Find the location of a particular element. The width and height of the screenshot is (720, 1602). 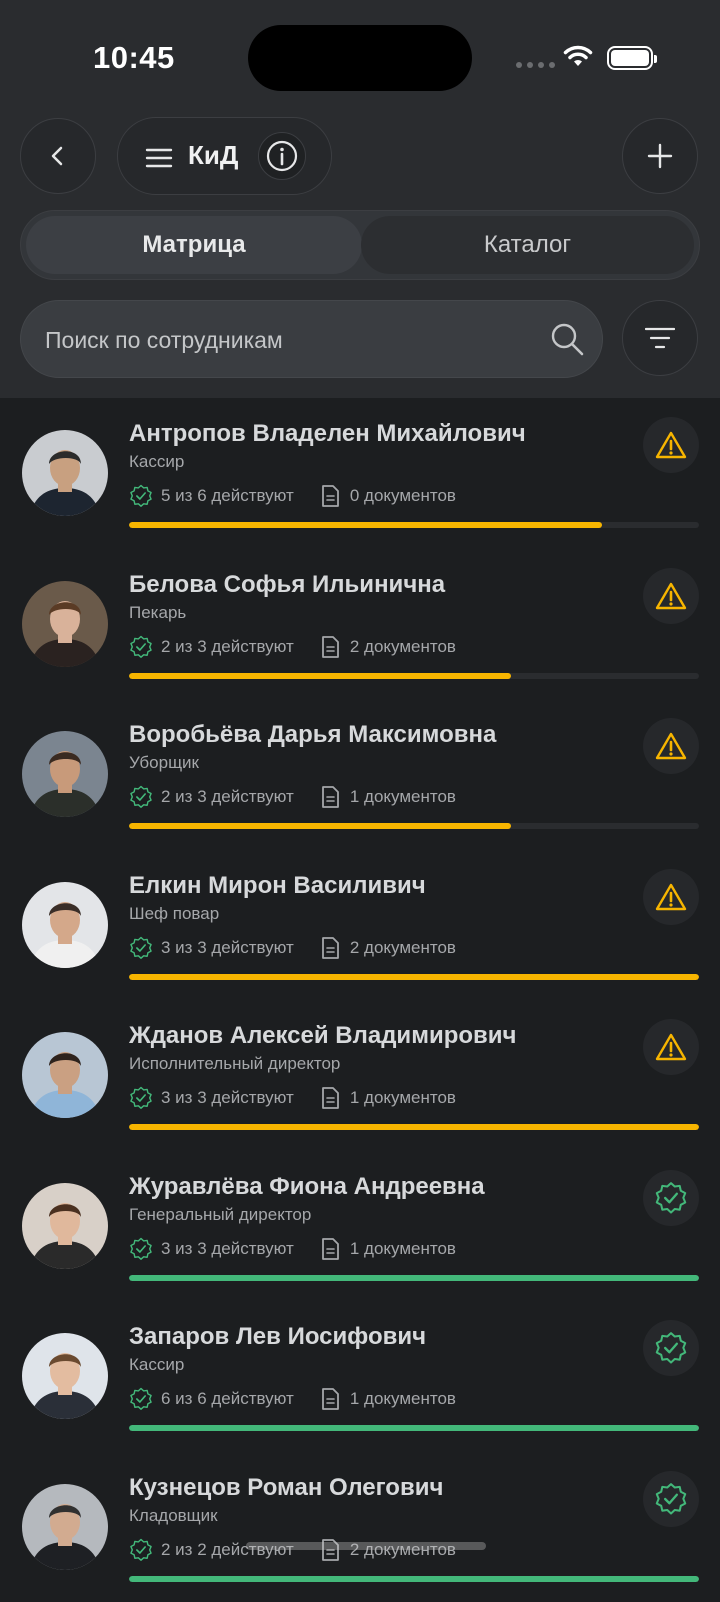

employee-meta: 2 из 3 действуют2 документов is located at coordinates (292, 647).